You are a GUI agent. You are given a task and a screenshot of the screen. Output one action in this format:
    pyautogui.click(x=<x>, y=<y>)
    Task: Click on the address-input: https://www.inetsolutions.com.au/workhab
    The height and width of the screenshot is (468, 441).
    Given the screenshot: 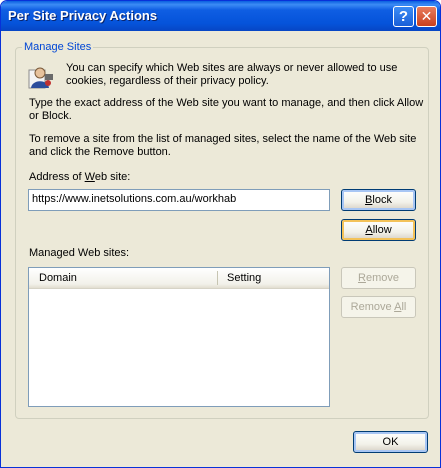 What is the action you would take?
    pyautogui.click(x=179, y=200)
    